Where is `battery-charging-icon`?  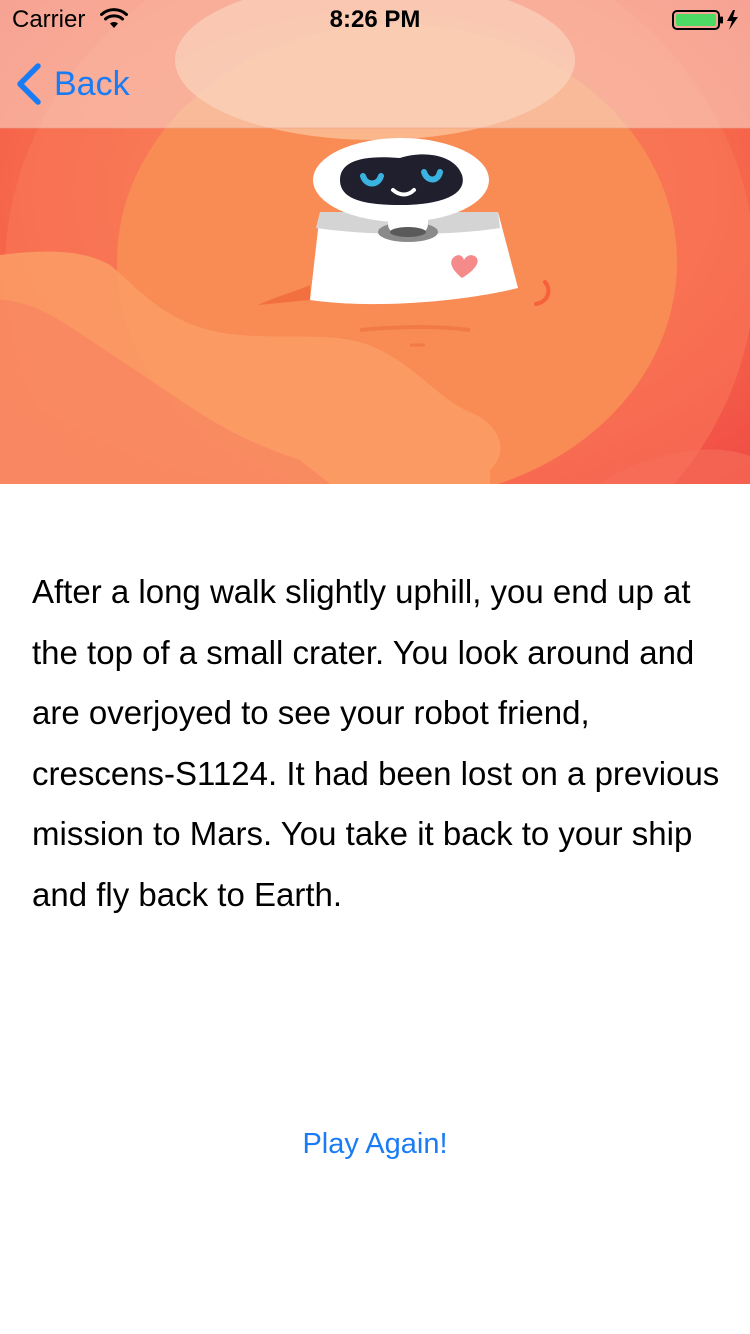 battery-charging-icon is located at coordinates (705, 20).